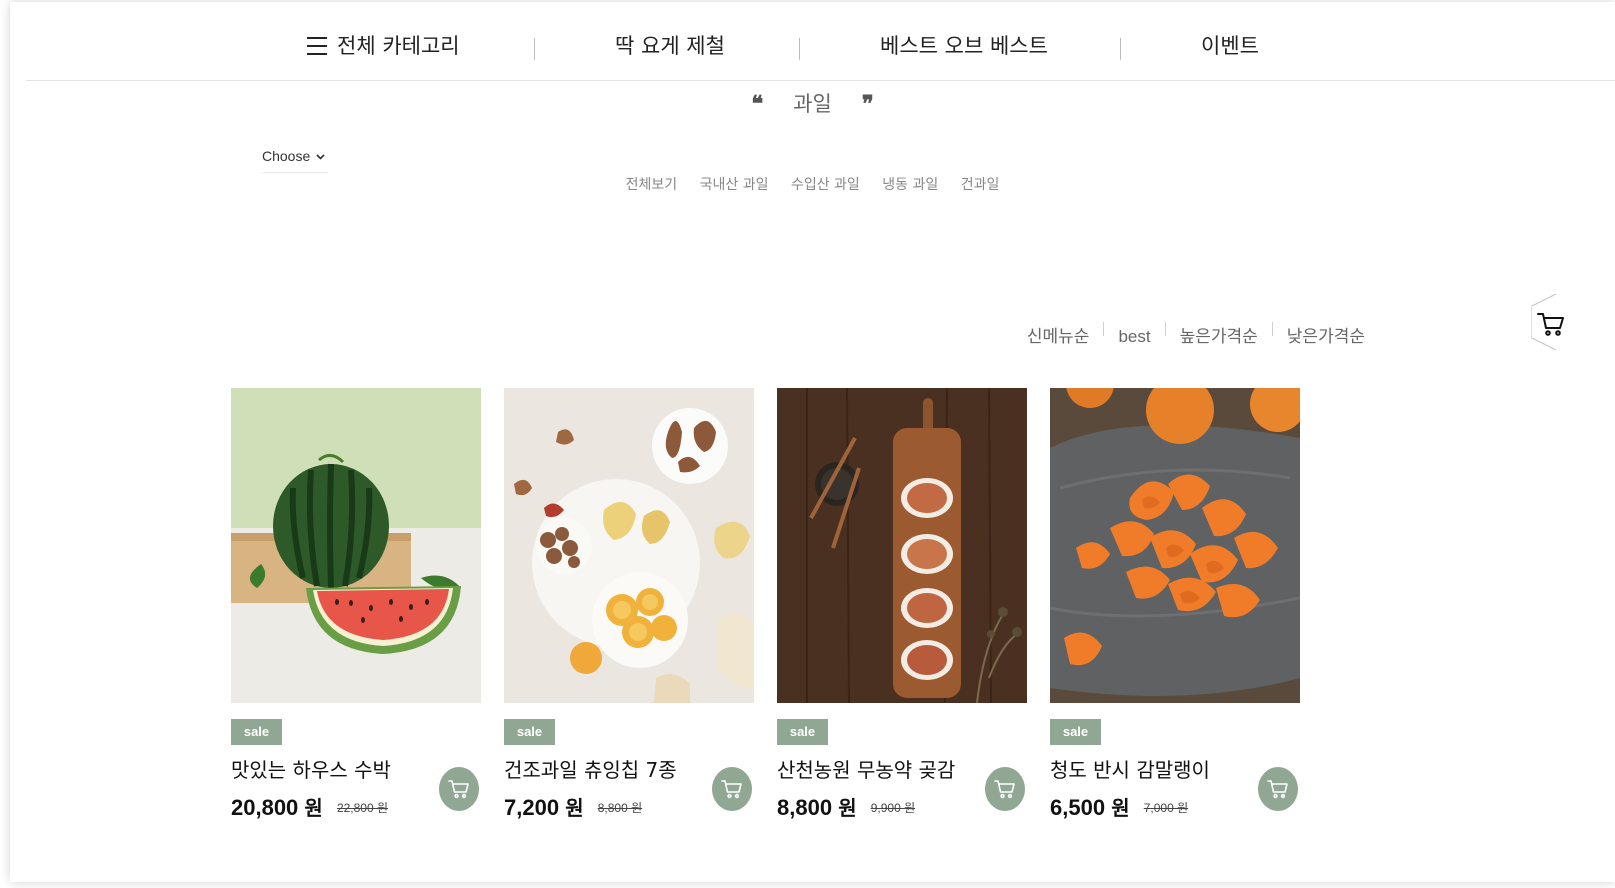 The height and width of the screenshot is (888, 1615). What do you see at coordinates (1219, 337) in the screenshot?
I see `sort-price-high: 높은가격순` at bounding box center [1219, 337].